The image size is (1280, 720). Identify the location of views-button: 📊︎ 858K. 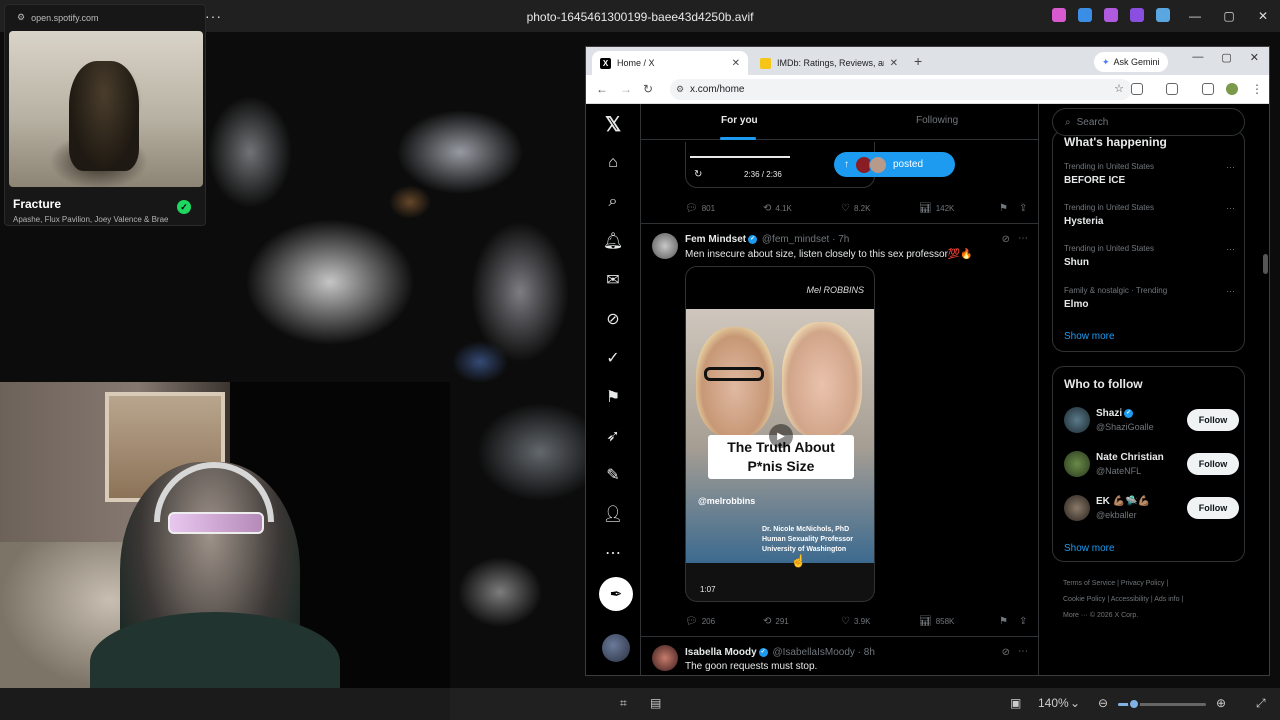
(936, 621).